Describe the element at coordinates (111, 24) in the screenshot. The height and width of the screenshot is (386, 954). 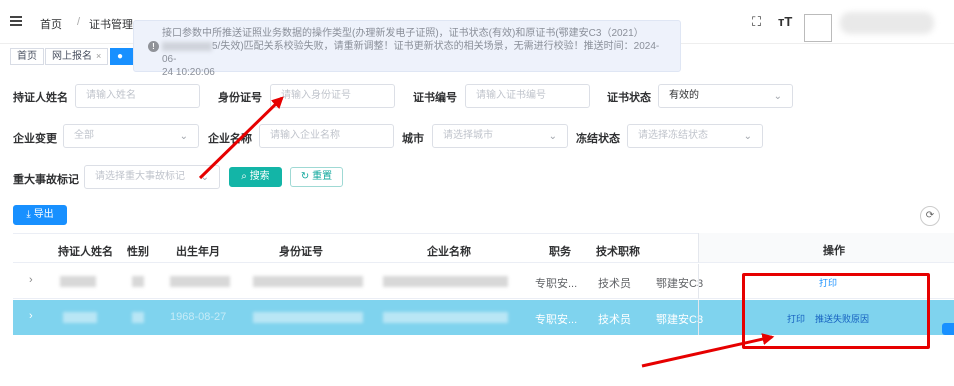
I see `breadcrumb-cert-management: 证书管理` at that location.